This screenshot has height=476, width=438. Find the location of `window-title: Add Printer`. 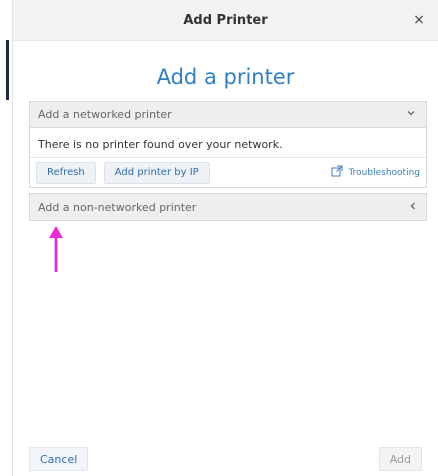

window-title: Add Printer is located at coordinates (225, 20).